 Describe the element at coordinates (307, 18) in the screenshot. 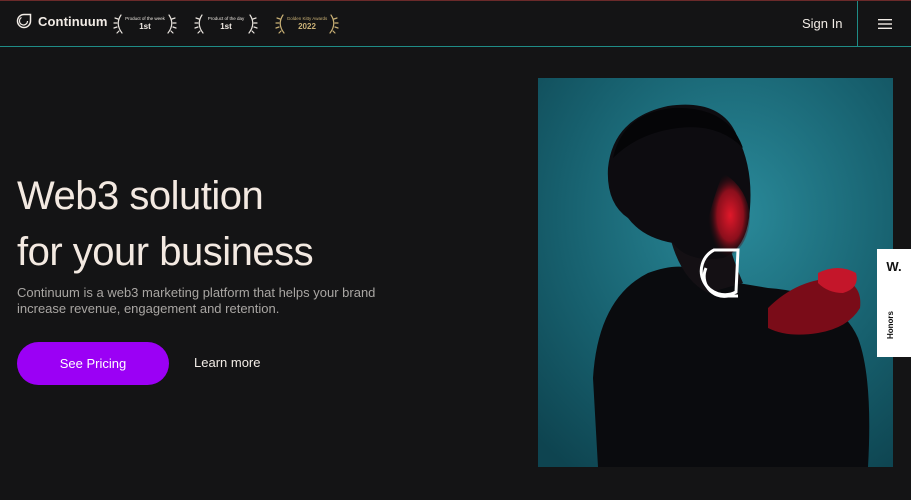

I see `award-label: Golden Kitty Awards` at that location.